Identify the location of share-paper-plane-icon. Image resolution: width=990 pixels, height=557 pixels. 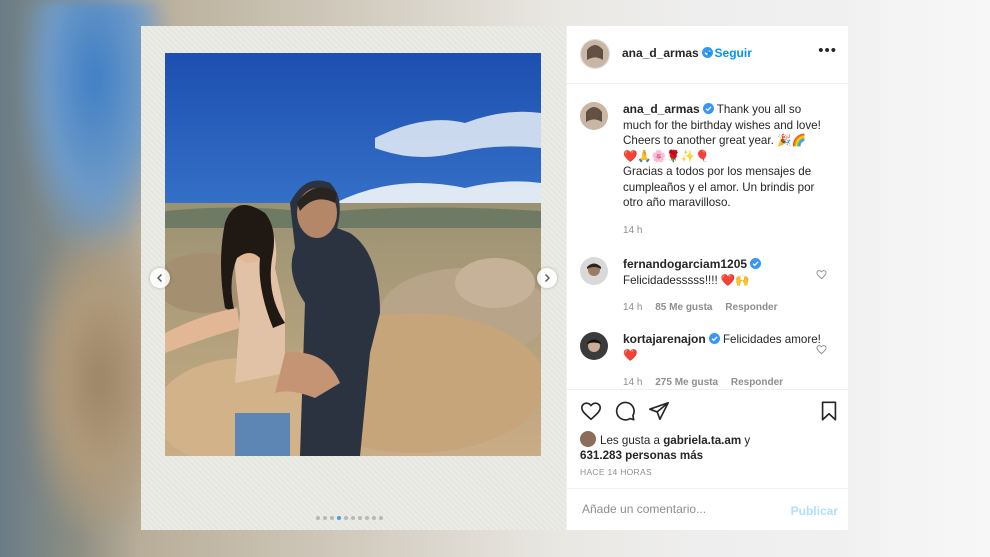
(659, 411).